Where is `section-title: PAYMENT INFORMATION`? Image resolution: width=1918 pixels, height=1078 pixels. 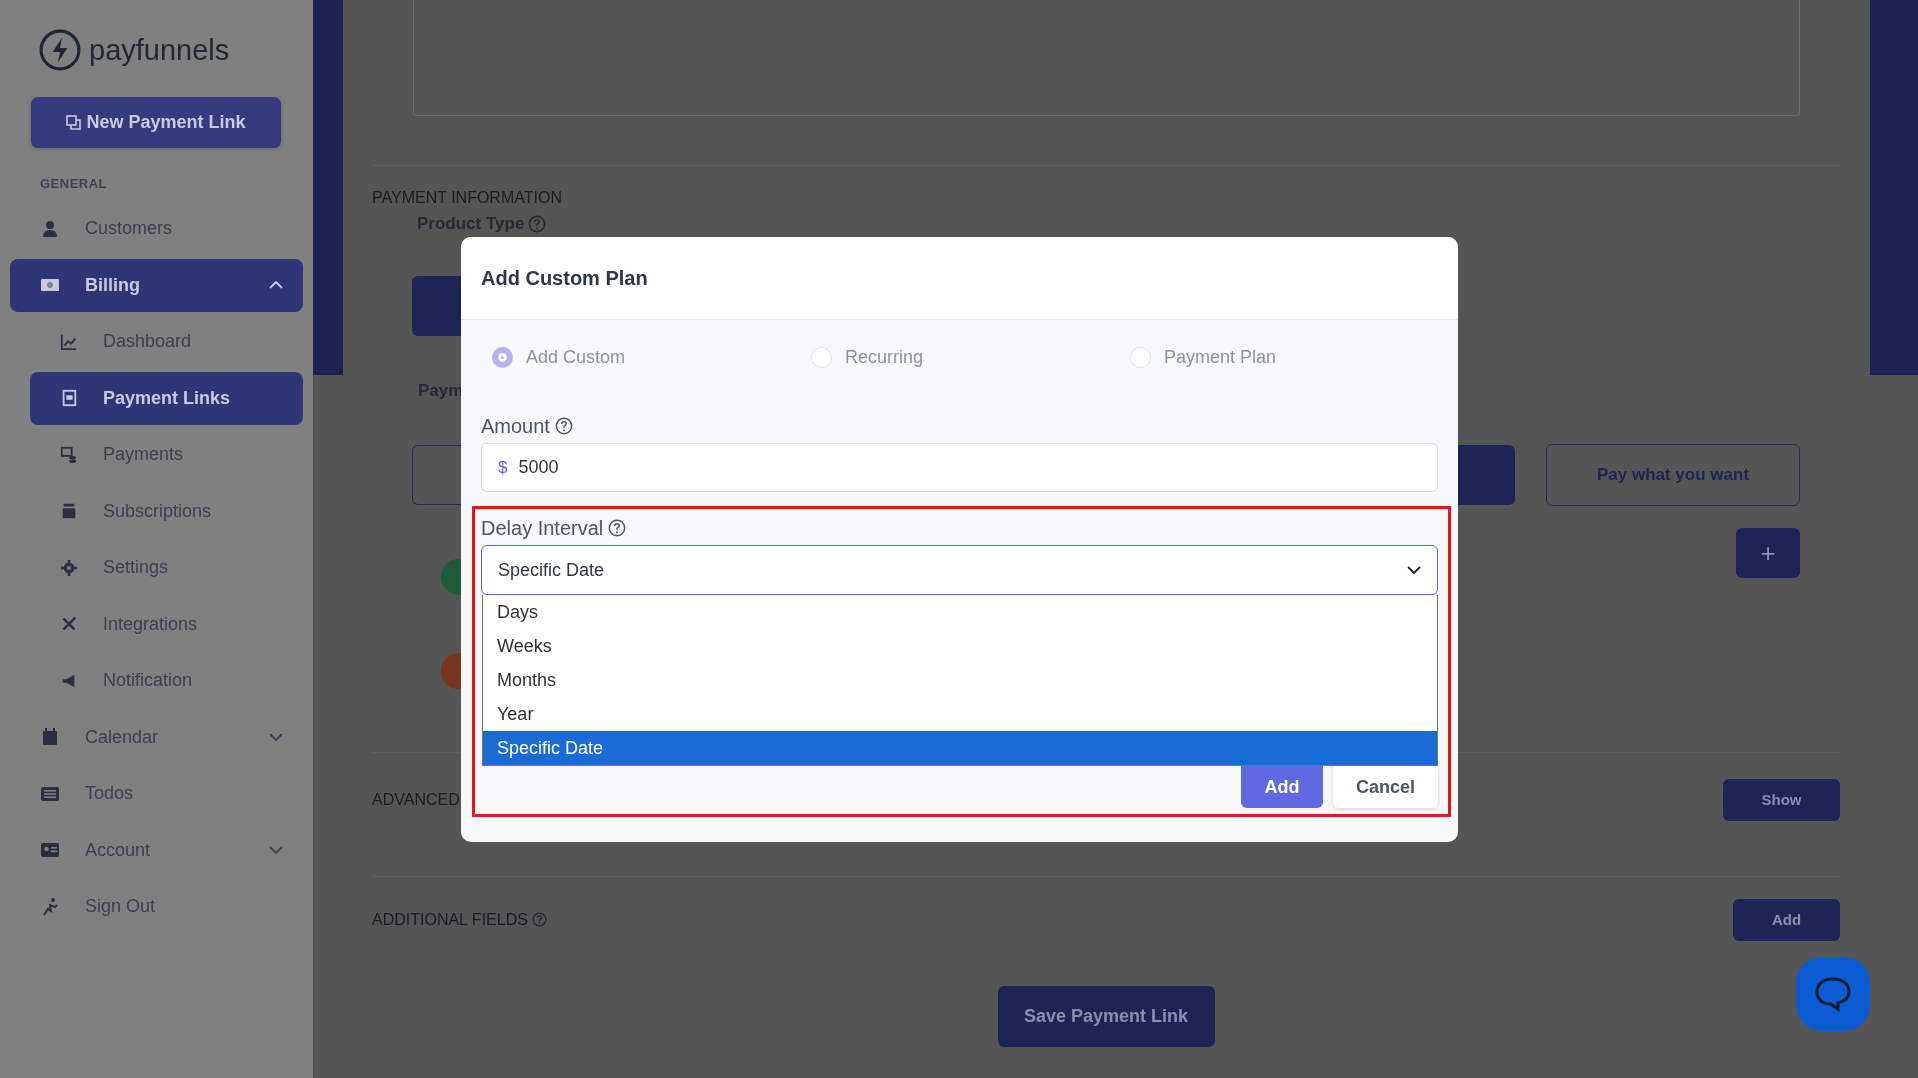
section-title: PAYMENT INFORMATION is located at coordinates (467, 198).